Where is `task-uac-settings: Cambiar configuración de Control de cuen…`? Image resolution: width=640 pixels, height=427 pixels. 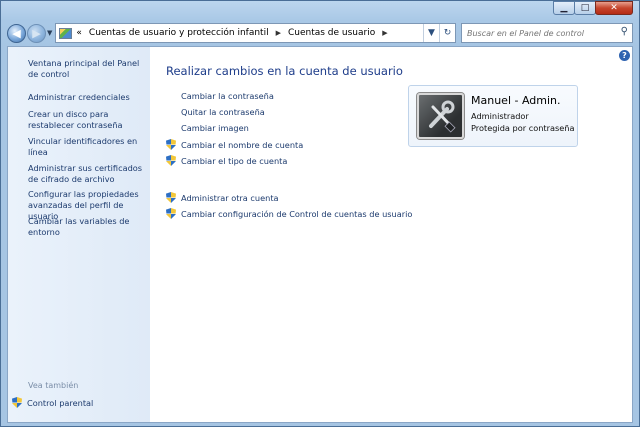 task-uac-settings: Cambiar configuración de Control de cuen… is located at coordinates (289, 213).